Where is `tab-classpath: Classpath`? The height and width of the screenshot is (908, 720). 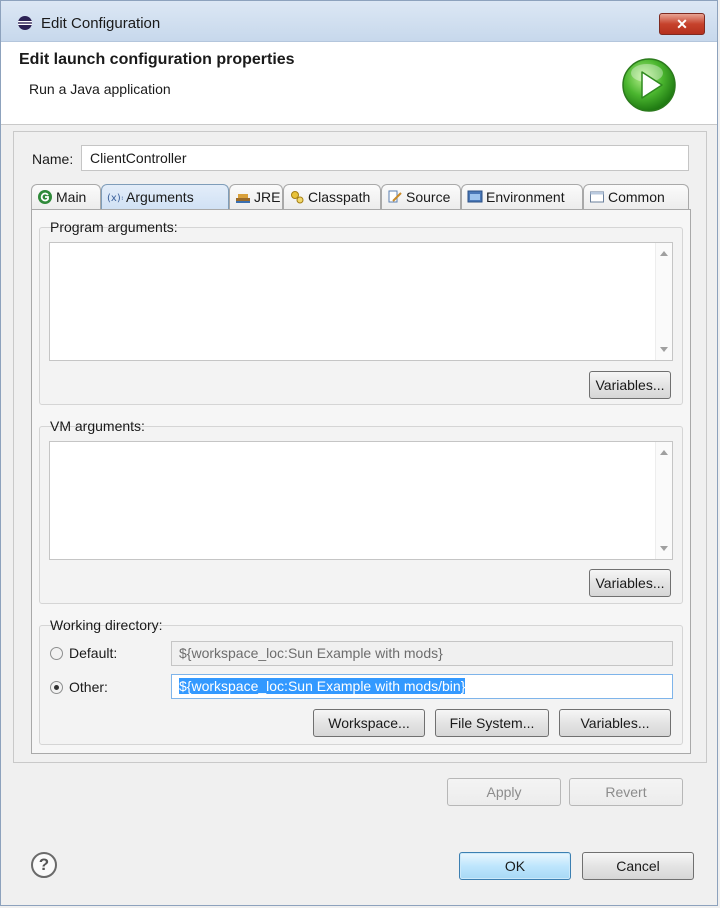 tab-classpath: Classpath is located at coordinates (332, 197).